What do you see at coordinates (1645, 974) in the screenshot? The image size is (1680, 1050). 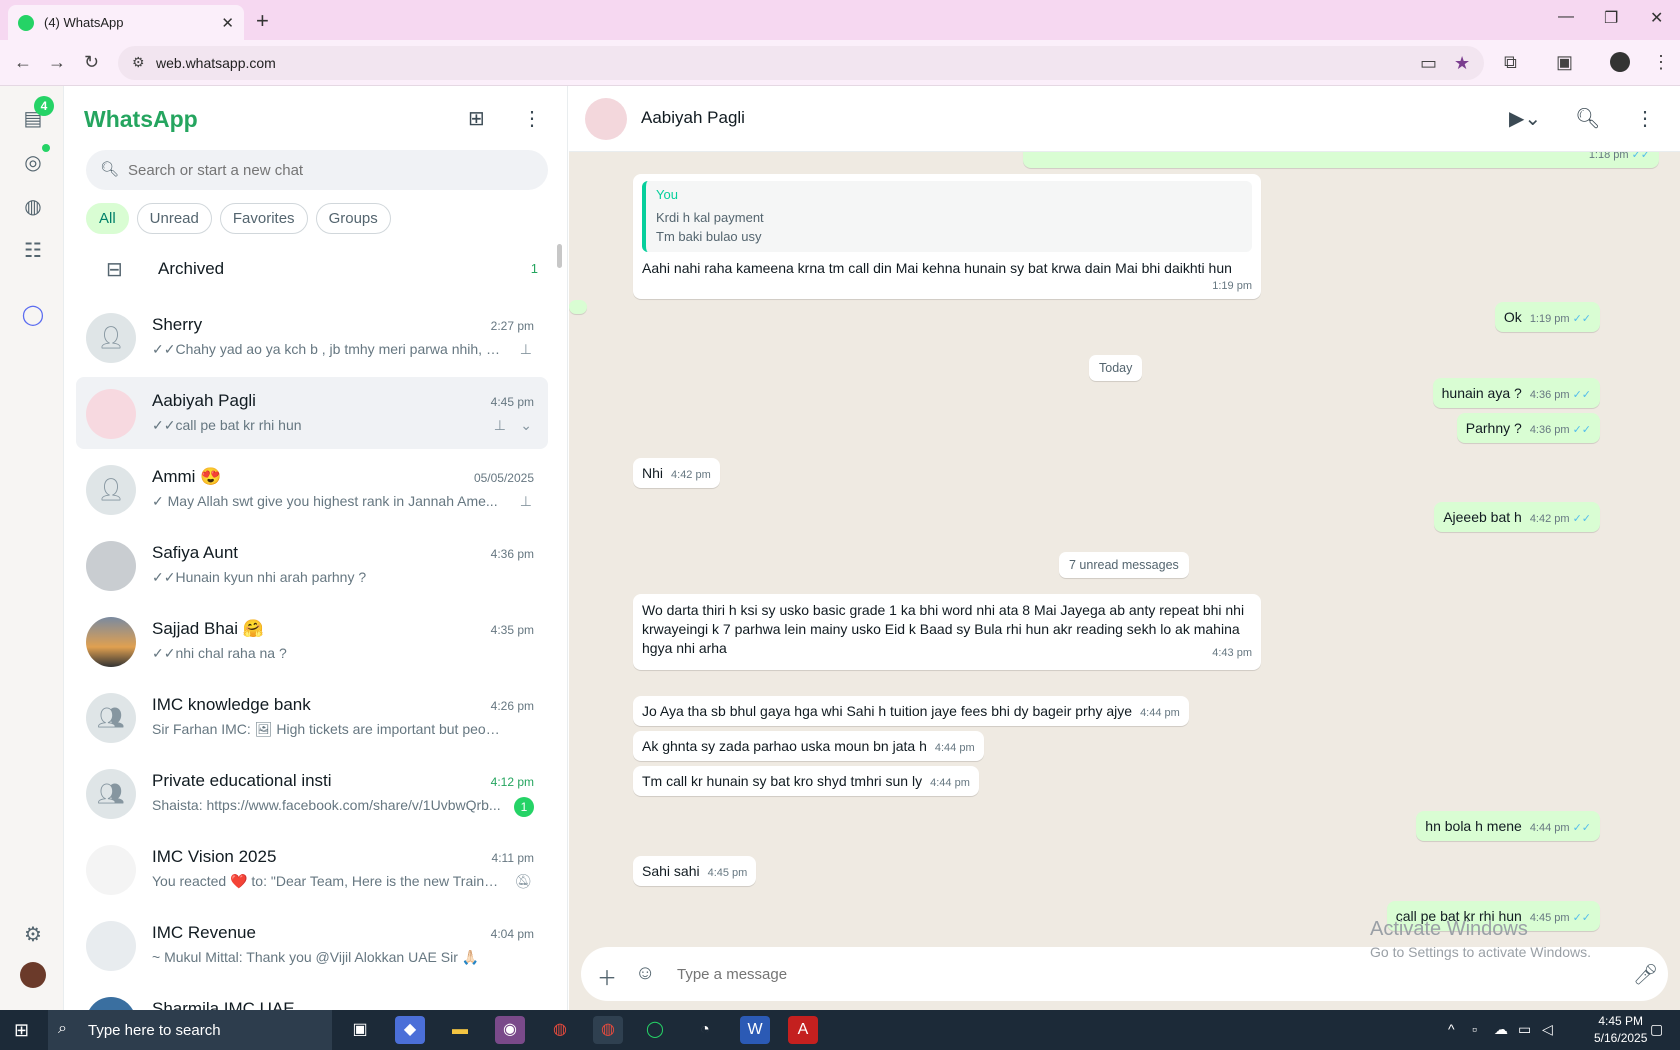 I see `microphone-icon: 🎤︎` at bounding box center [1645, 974].